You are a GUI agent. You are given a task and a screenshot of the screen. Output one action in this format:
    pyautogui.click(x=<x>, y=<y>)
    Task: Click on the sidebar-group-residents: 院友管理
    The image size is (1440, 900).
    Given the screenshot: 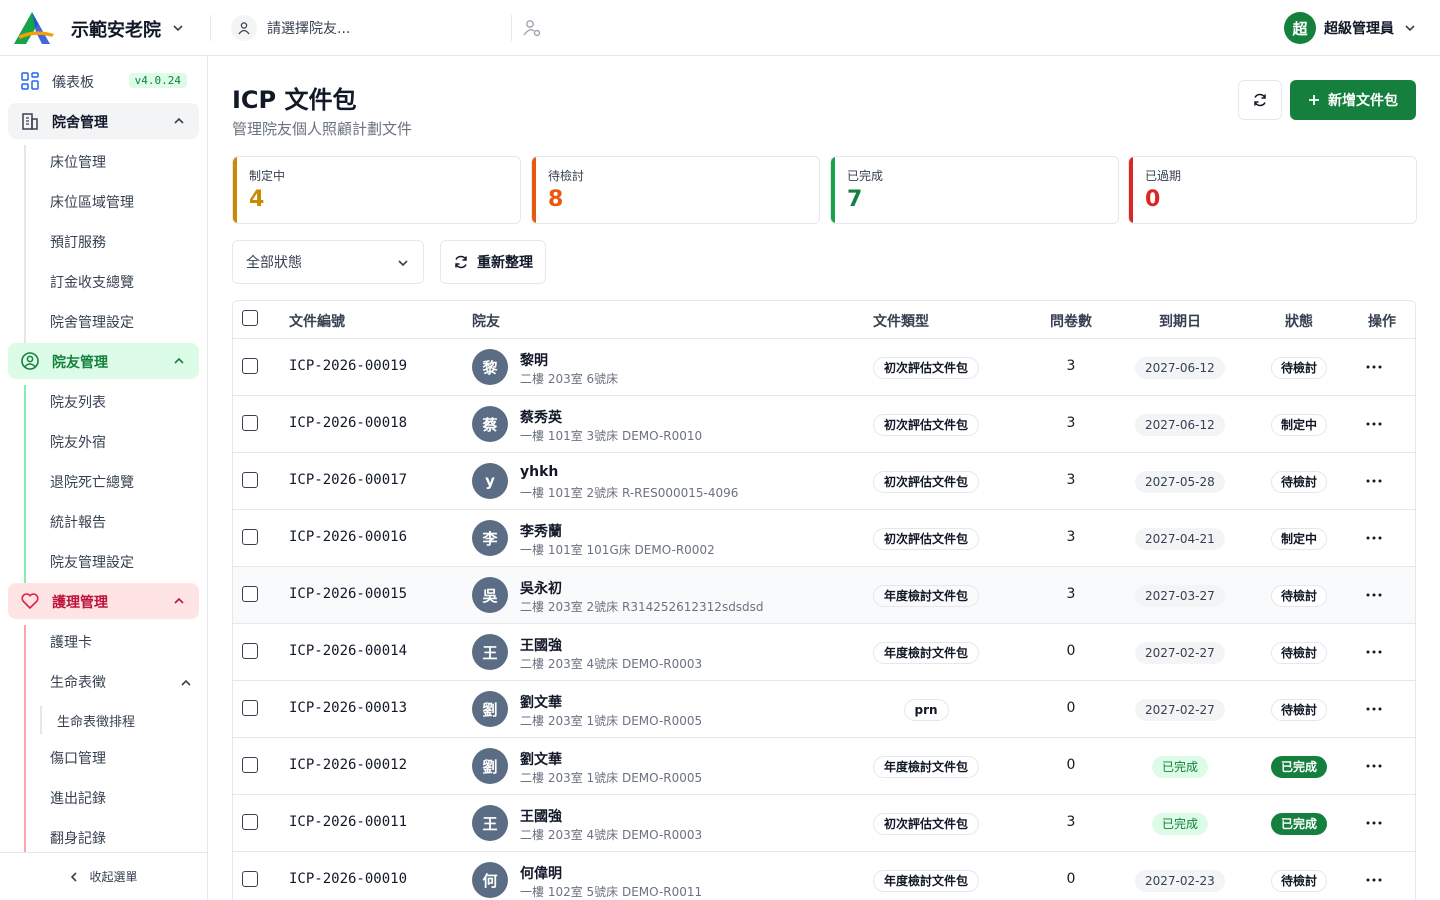 What is the action you would take?
    pyautogui.click(x=103, y=361)
    